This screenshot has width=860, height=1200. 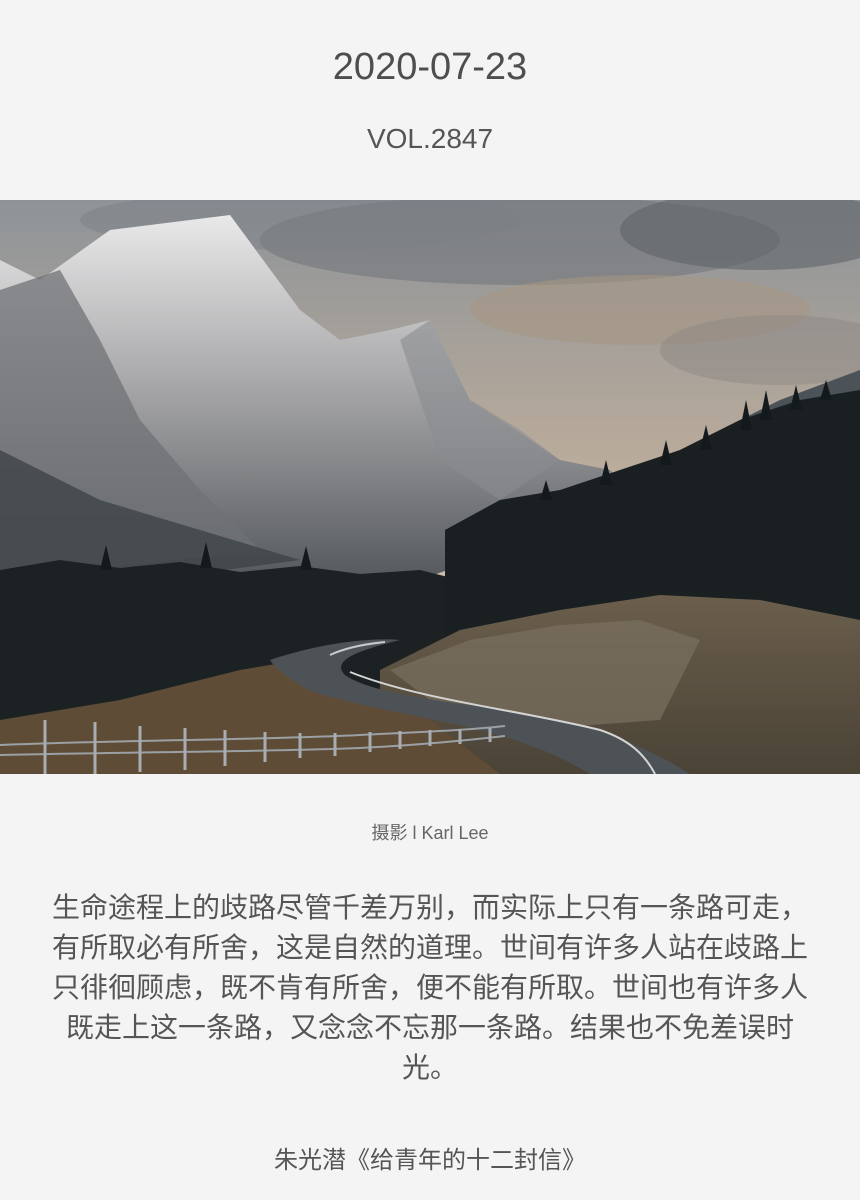 What do you see at coordinates (430, 833) in the screenshot?
I see `photo-credit: 摄影 l Karl Lee` at bounding box center [430, 833].